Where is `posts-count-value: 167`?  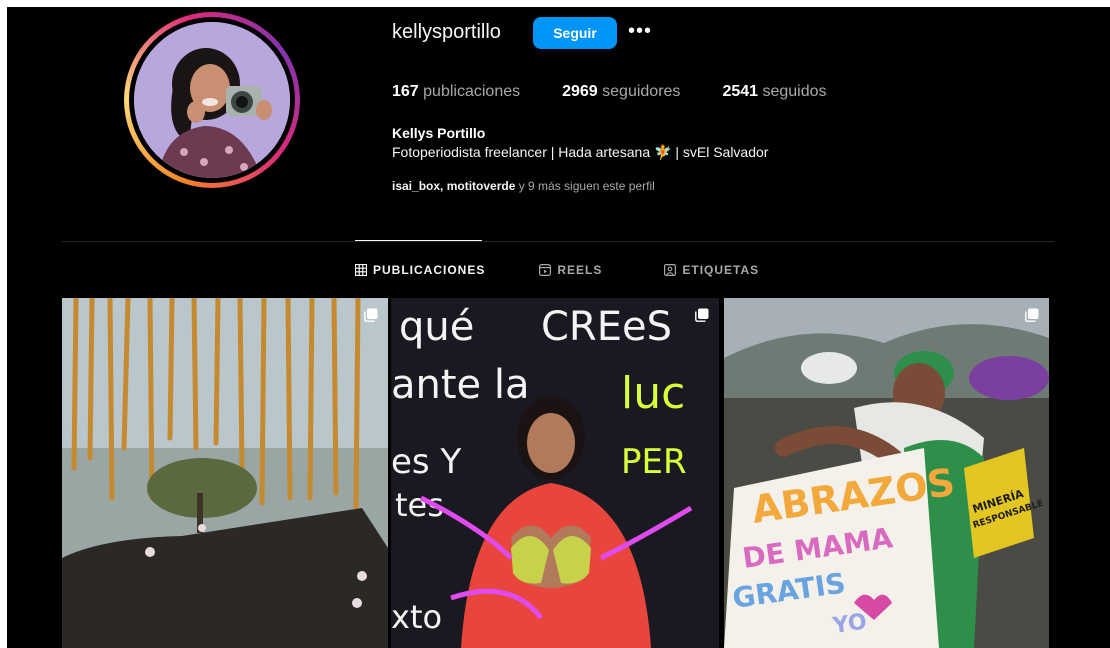
posts-count-value: 167 is located at coordinates (405, 91).